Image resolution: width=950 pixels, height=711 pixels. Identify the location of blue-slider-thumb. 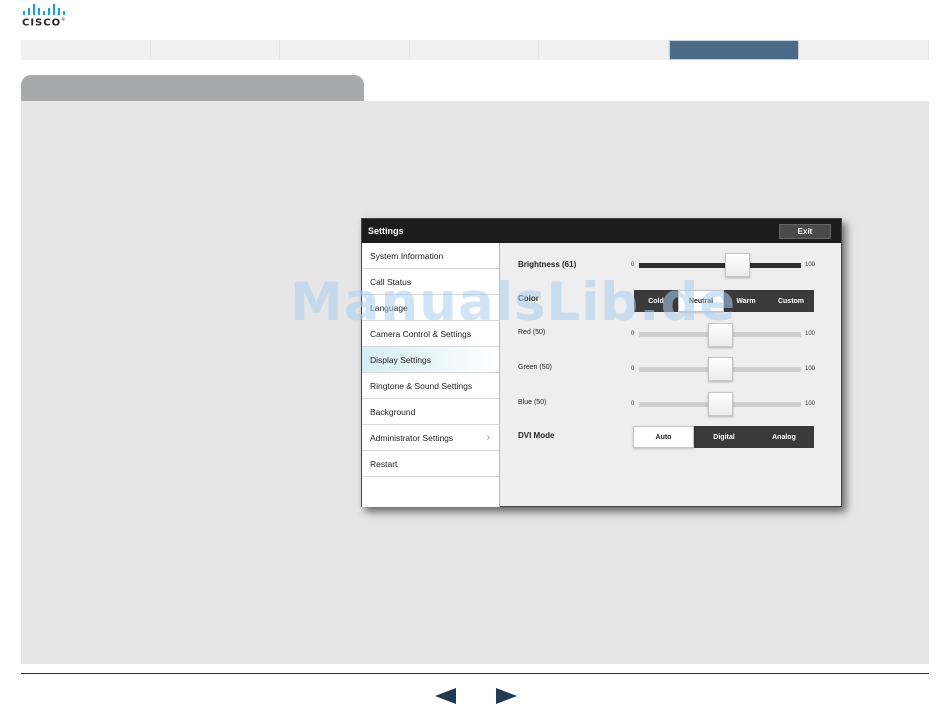
(720, 404).